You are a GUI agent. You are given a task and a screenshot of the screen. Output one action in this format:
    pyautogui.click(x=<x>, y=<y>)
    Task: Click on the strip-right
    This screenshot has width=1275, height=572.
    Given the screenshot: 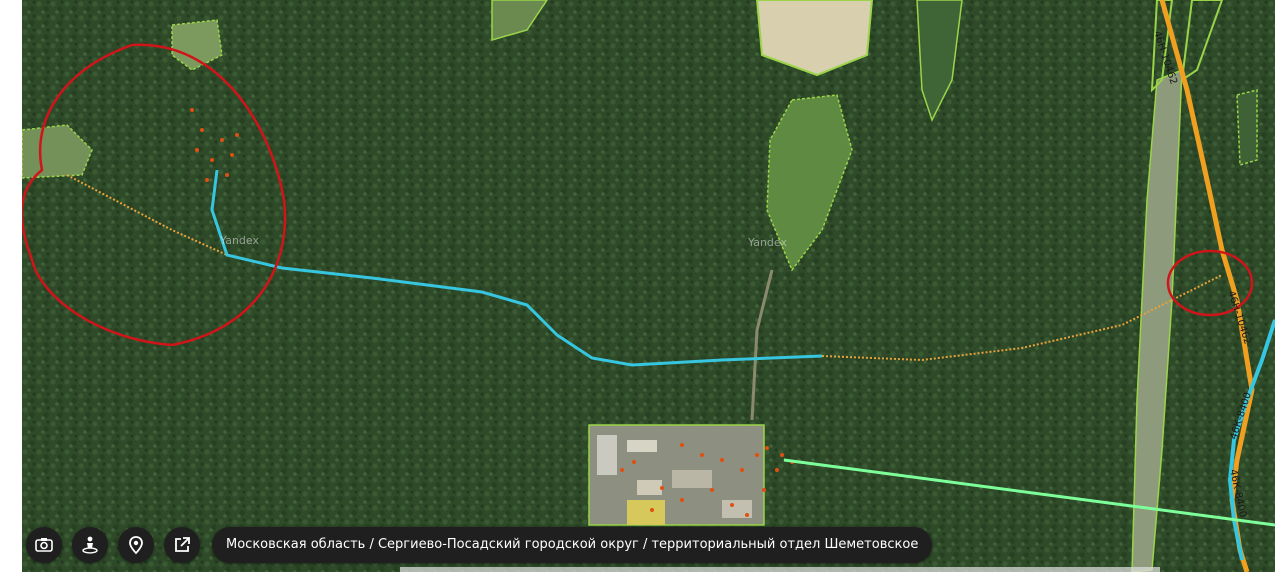 What is the action you would take?
    pyautogui.click(x=1247, y=127)
    